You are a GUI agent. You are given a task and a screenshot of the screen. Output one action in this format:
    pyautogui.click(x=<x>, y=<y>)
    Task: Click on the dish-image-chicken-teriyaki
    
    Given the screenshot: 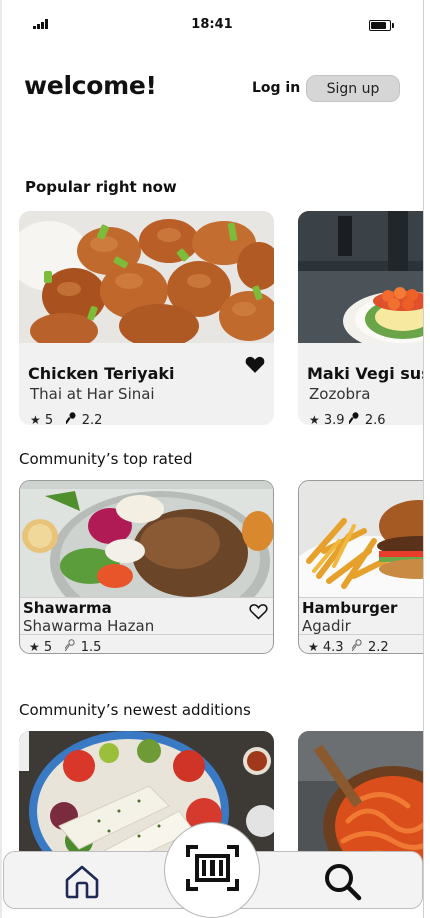 What is the action you would take?
    pyautogui.click(x=146, y=277)
    